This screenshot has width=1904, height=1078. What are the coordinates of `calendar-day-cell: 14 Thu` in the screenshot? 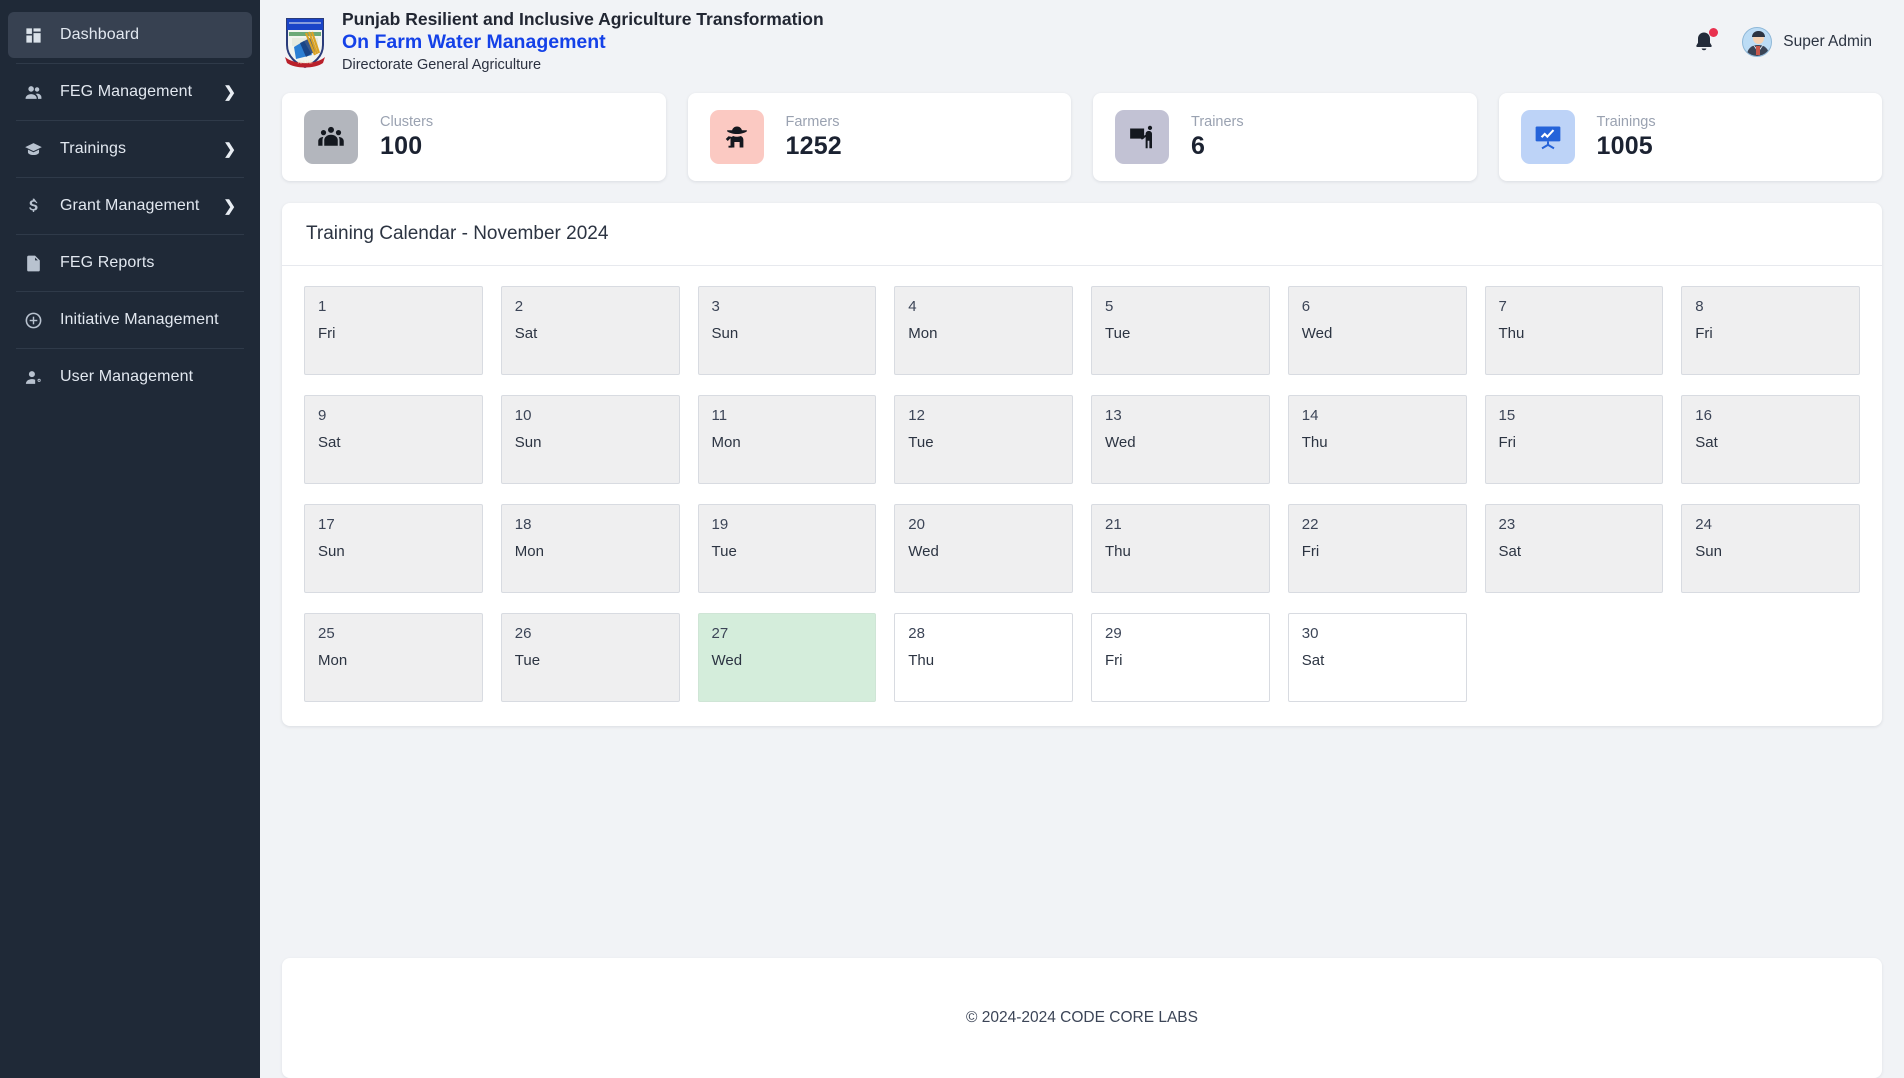 It's located at (1377, 439).